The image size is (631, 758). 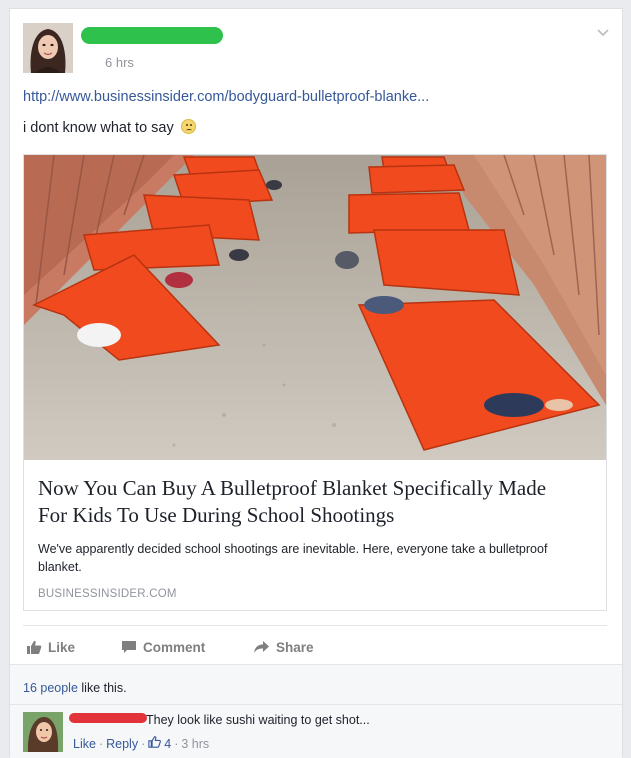 I want to click on likes-suffix: like this., so click(x=102, y=688).